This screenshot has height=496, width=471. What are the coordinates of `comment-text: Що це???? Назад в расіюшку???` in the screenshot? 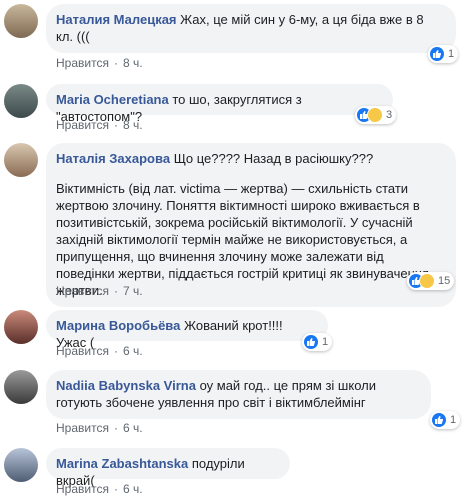 It's located at (273, 158).